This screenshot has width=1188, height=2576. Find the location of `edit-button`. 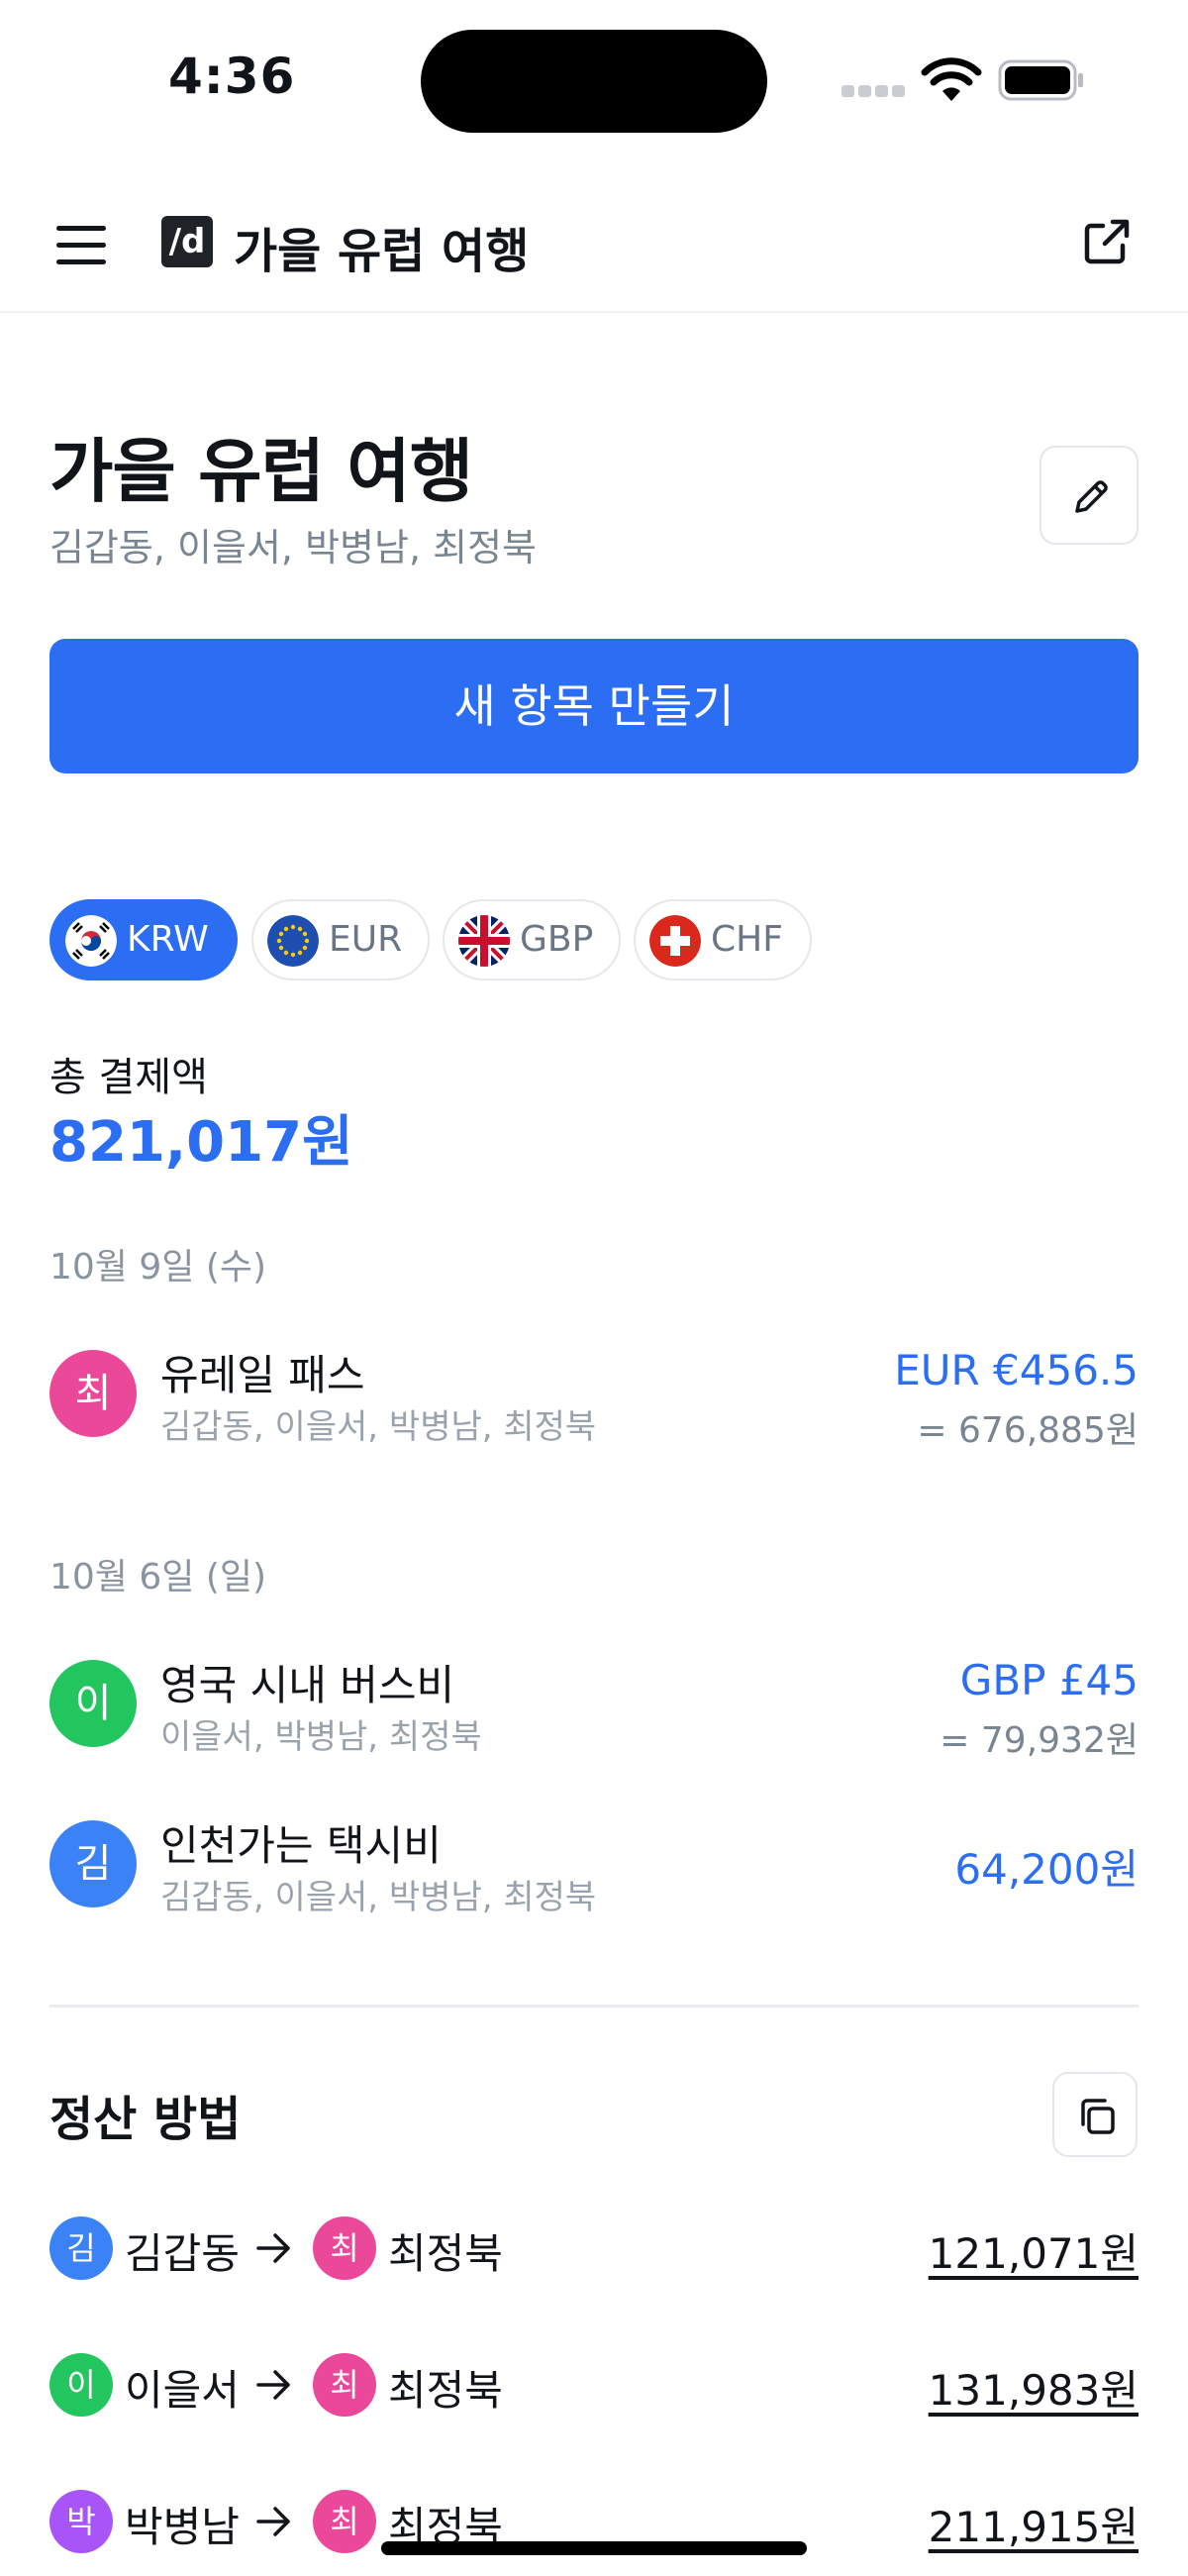

edit-button is located at coordinates (1089, 495).